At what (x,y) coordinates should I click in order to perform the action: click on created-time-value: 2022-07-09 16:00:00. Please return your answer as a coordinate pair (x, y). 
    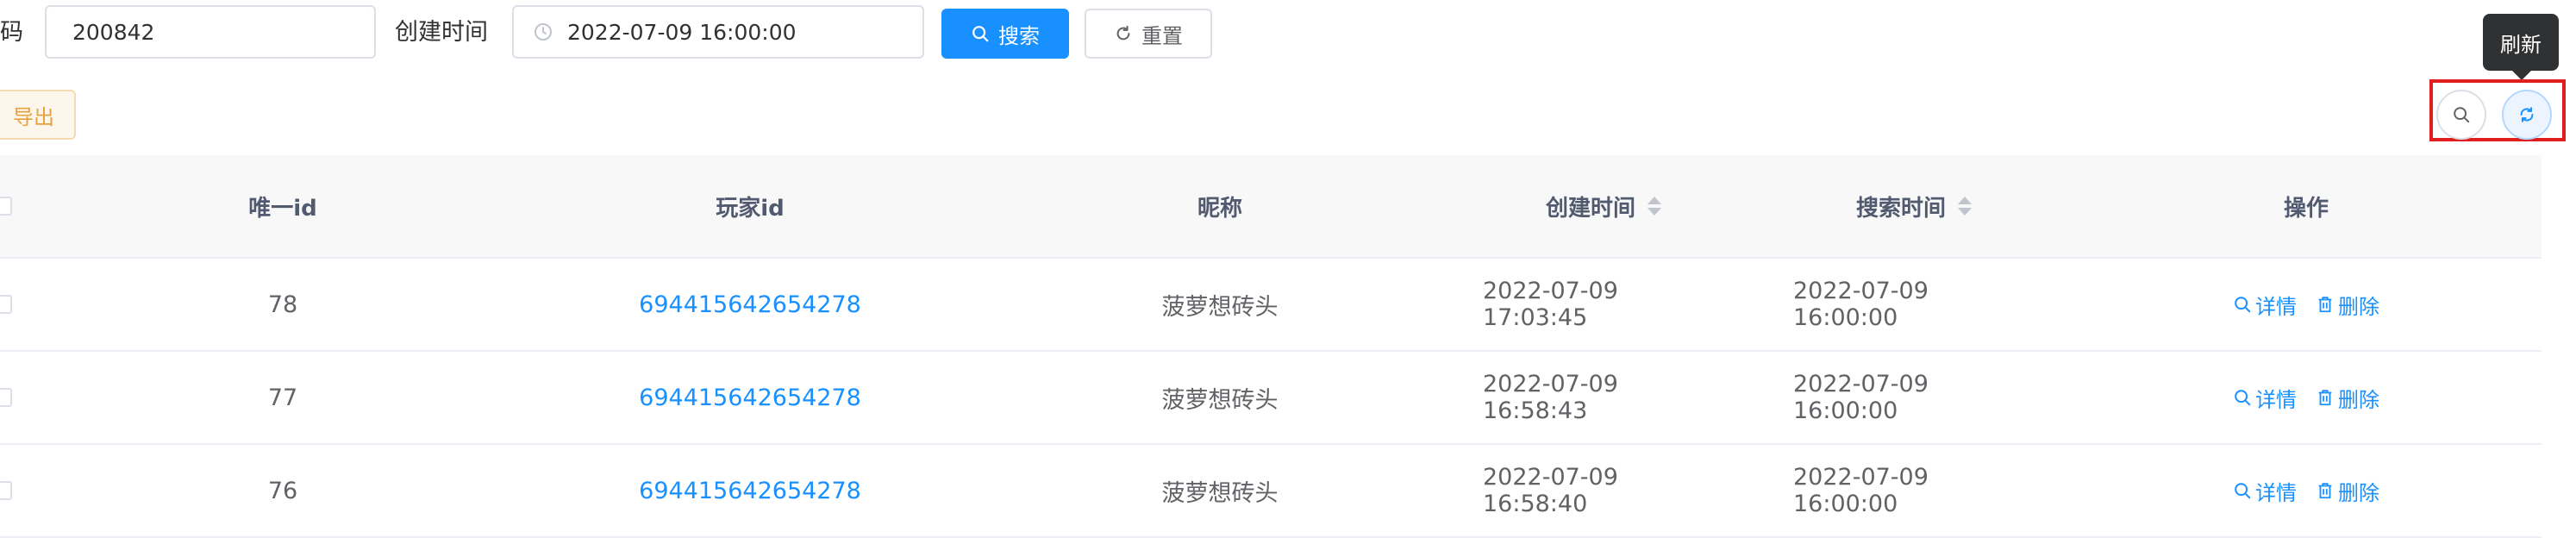
    Looking at the image, I should click on (682, 32).